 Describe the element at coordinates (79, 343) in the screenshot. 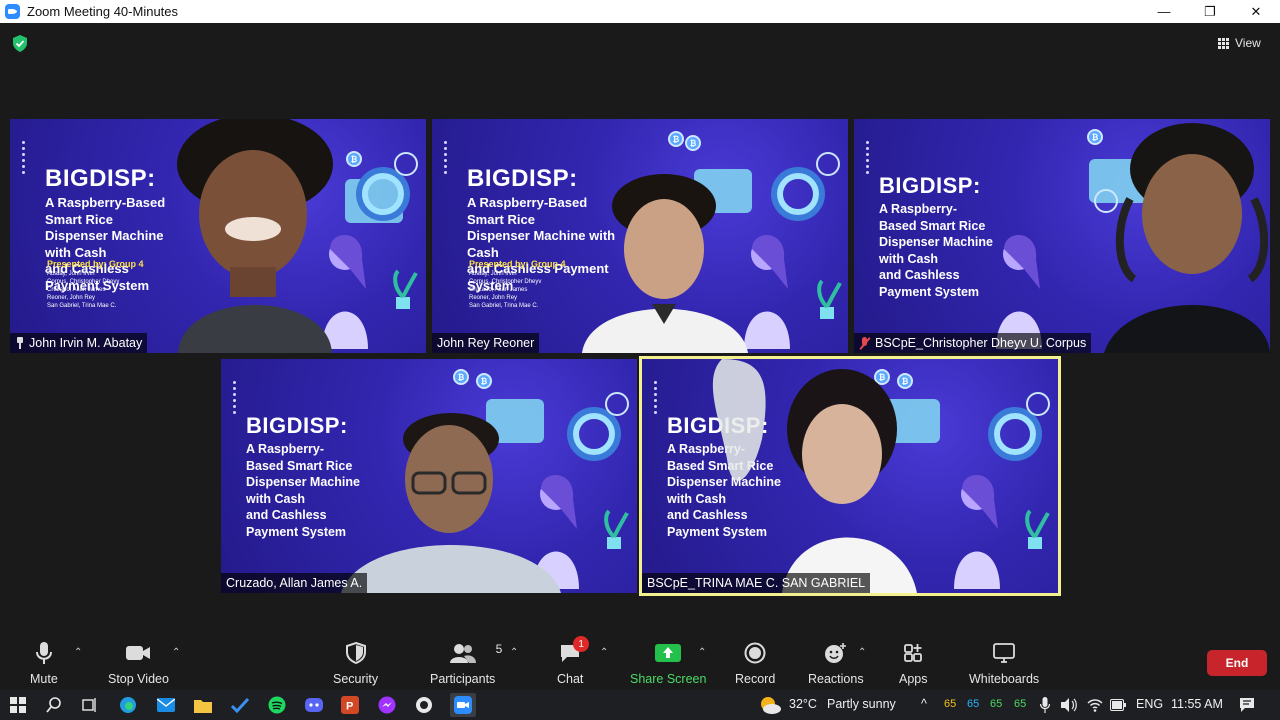

I see `participant-name-tag: John Irvin M. Abatay` at that location.